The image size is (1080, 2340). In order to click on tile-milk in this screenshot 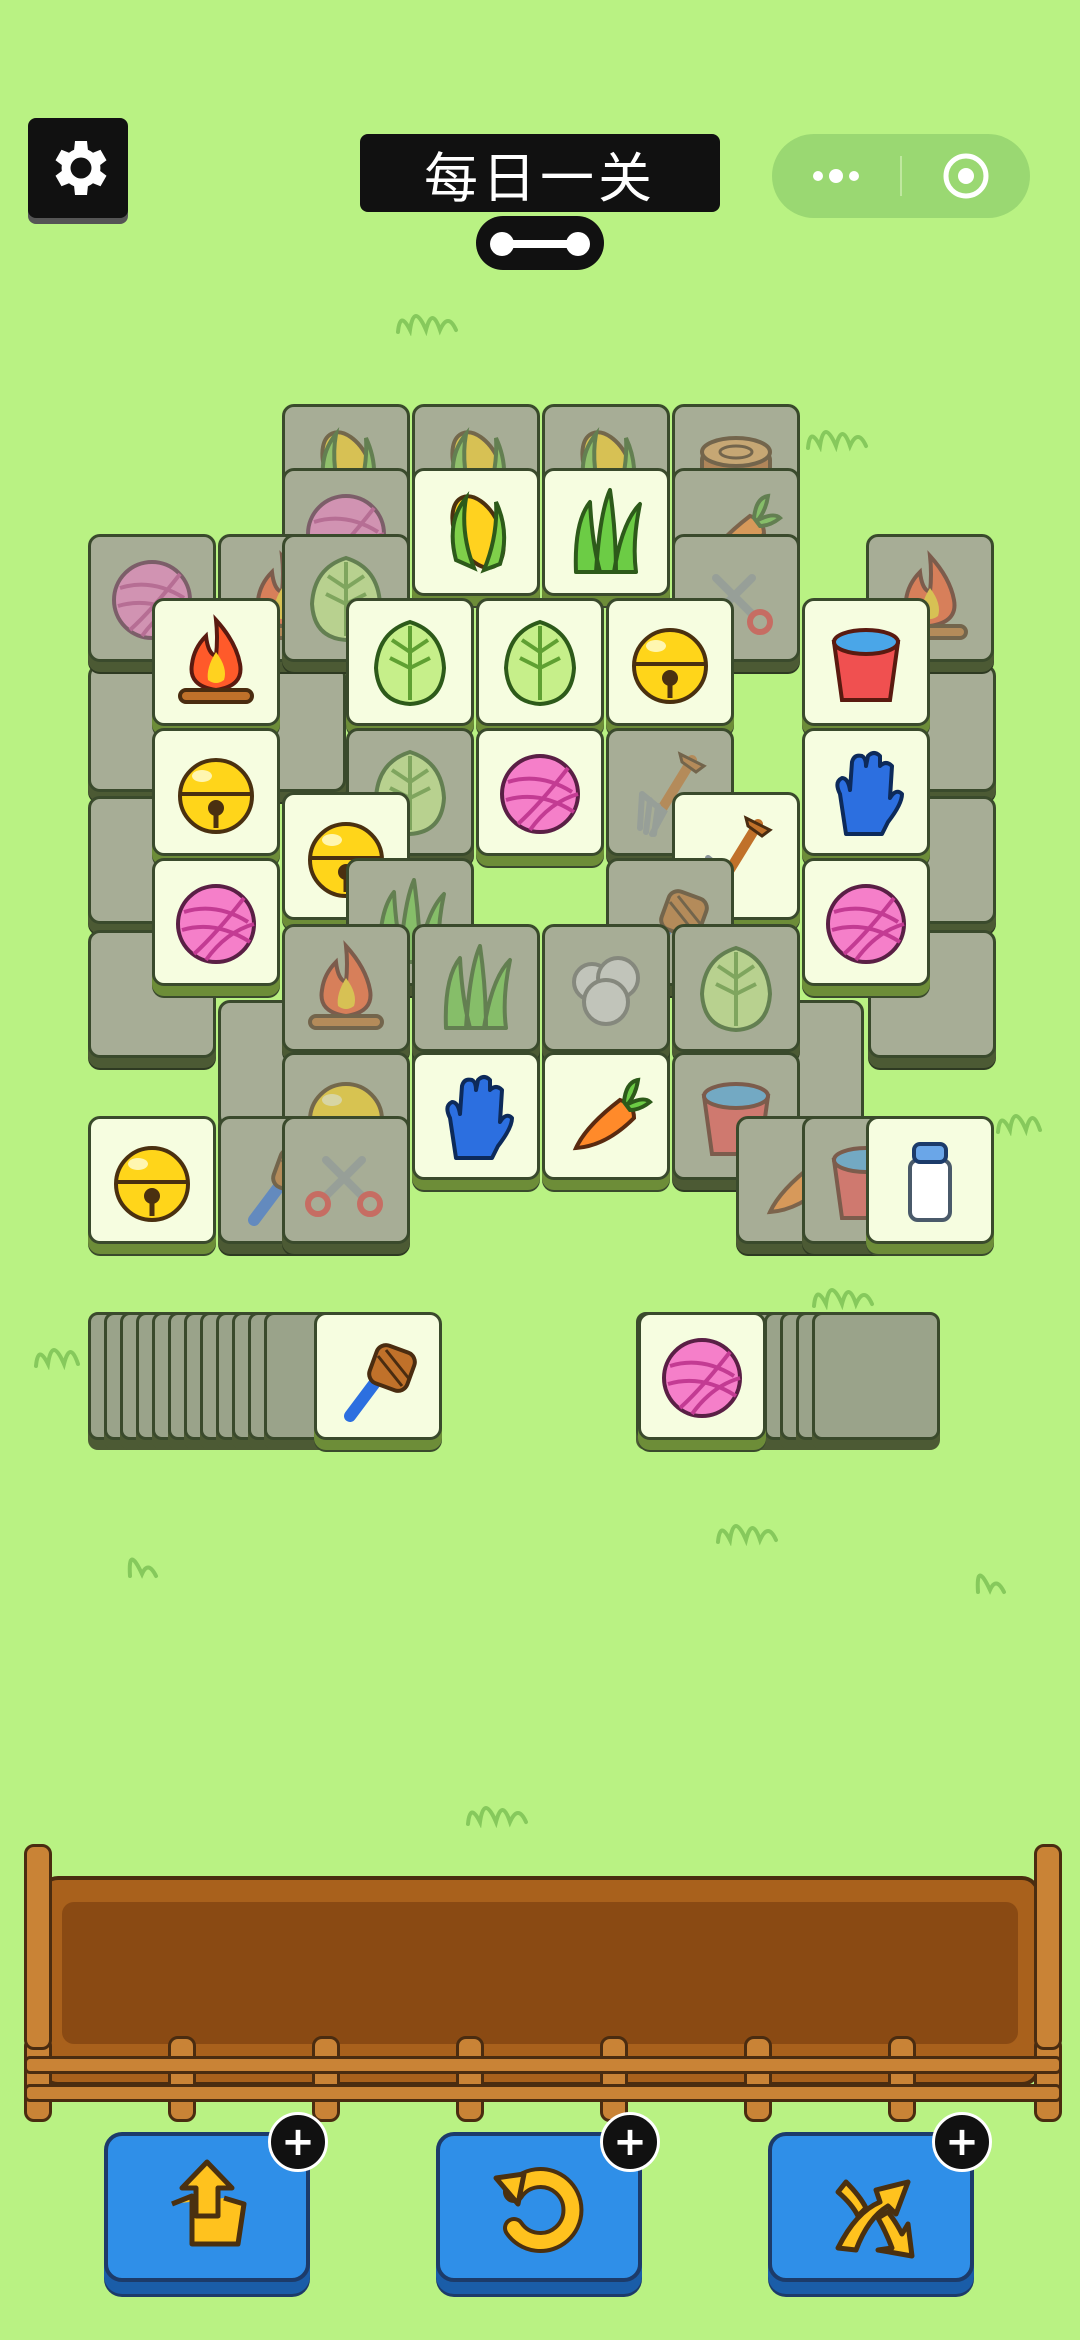, I will do `click(930, 1180)`.